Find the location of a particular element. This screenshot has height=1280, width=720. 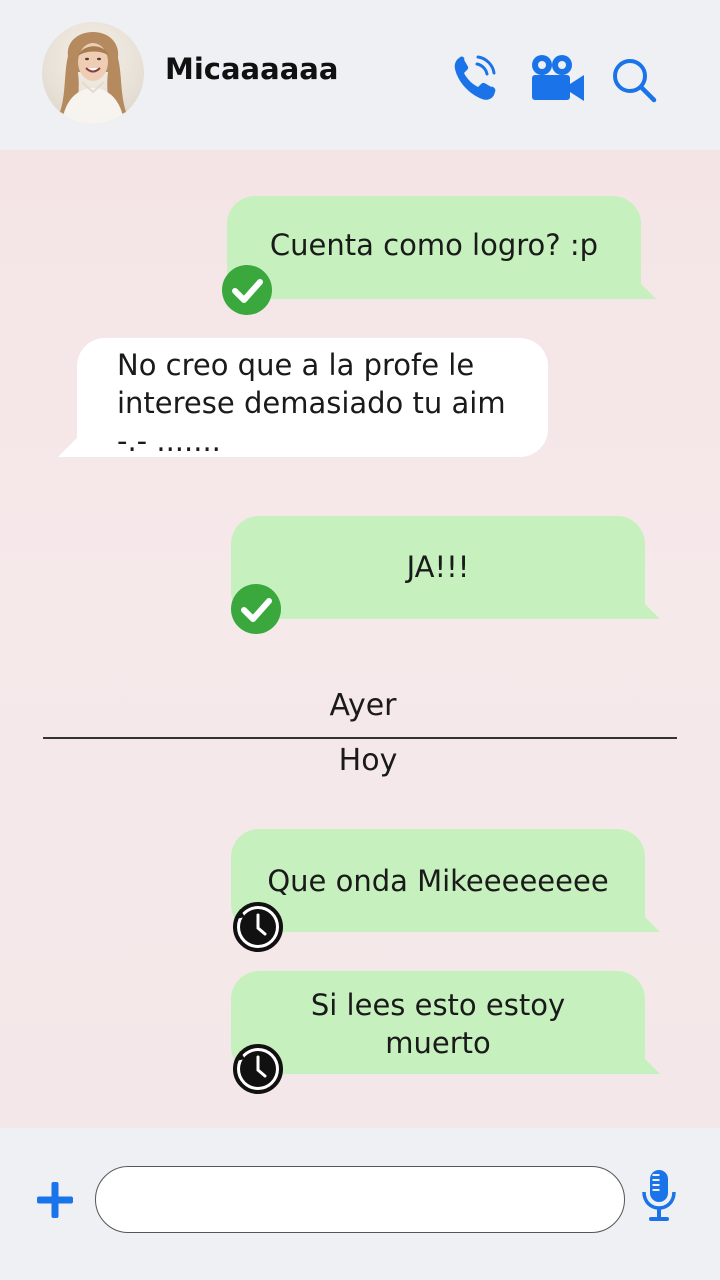

message-text-line: Si lees esto estoy is located at coordinates (438, 1005).